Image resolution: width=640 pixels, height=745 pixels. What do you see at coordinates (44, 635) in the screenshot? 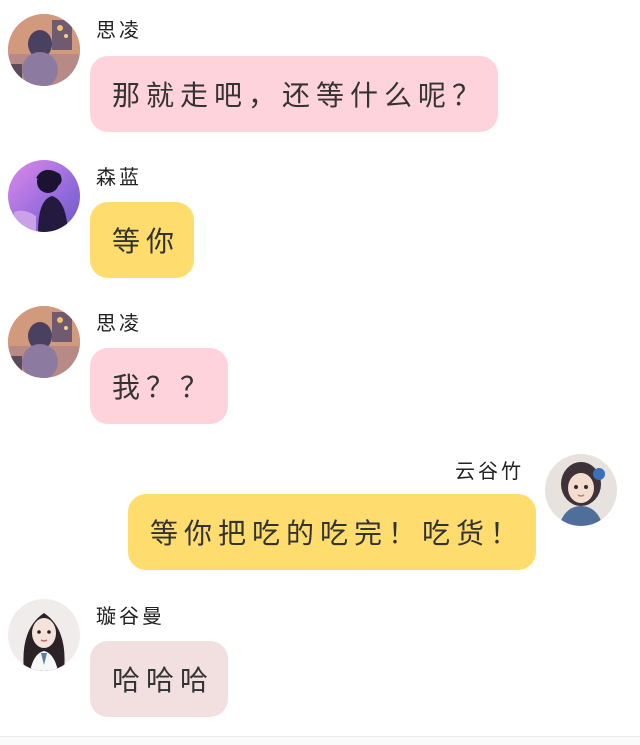
I see `long-hair-girl-avatar` at bounding box center [44, 635].